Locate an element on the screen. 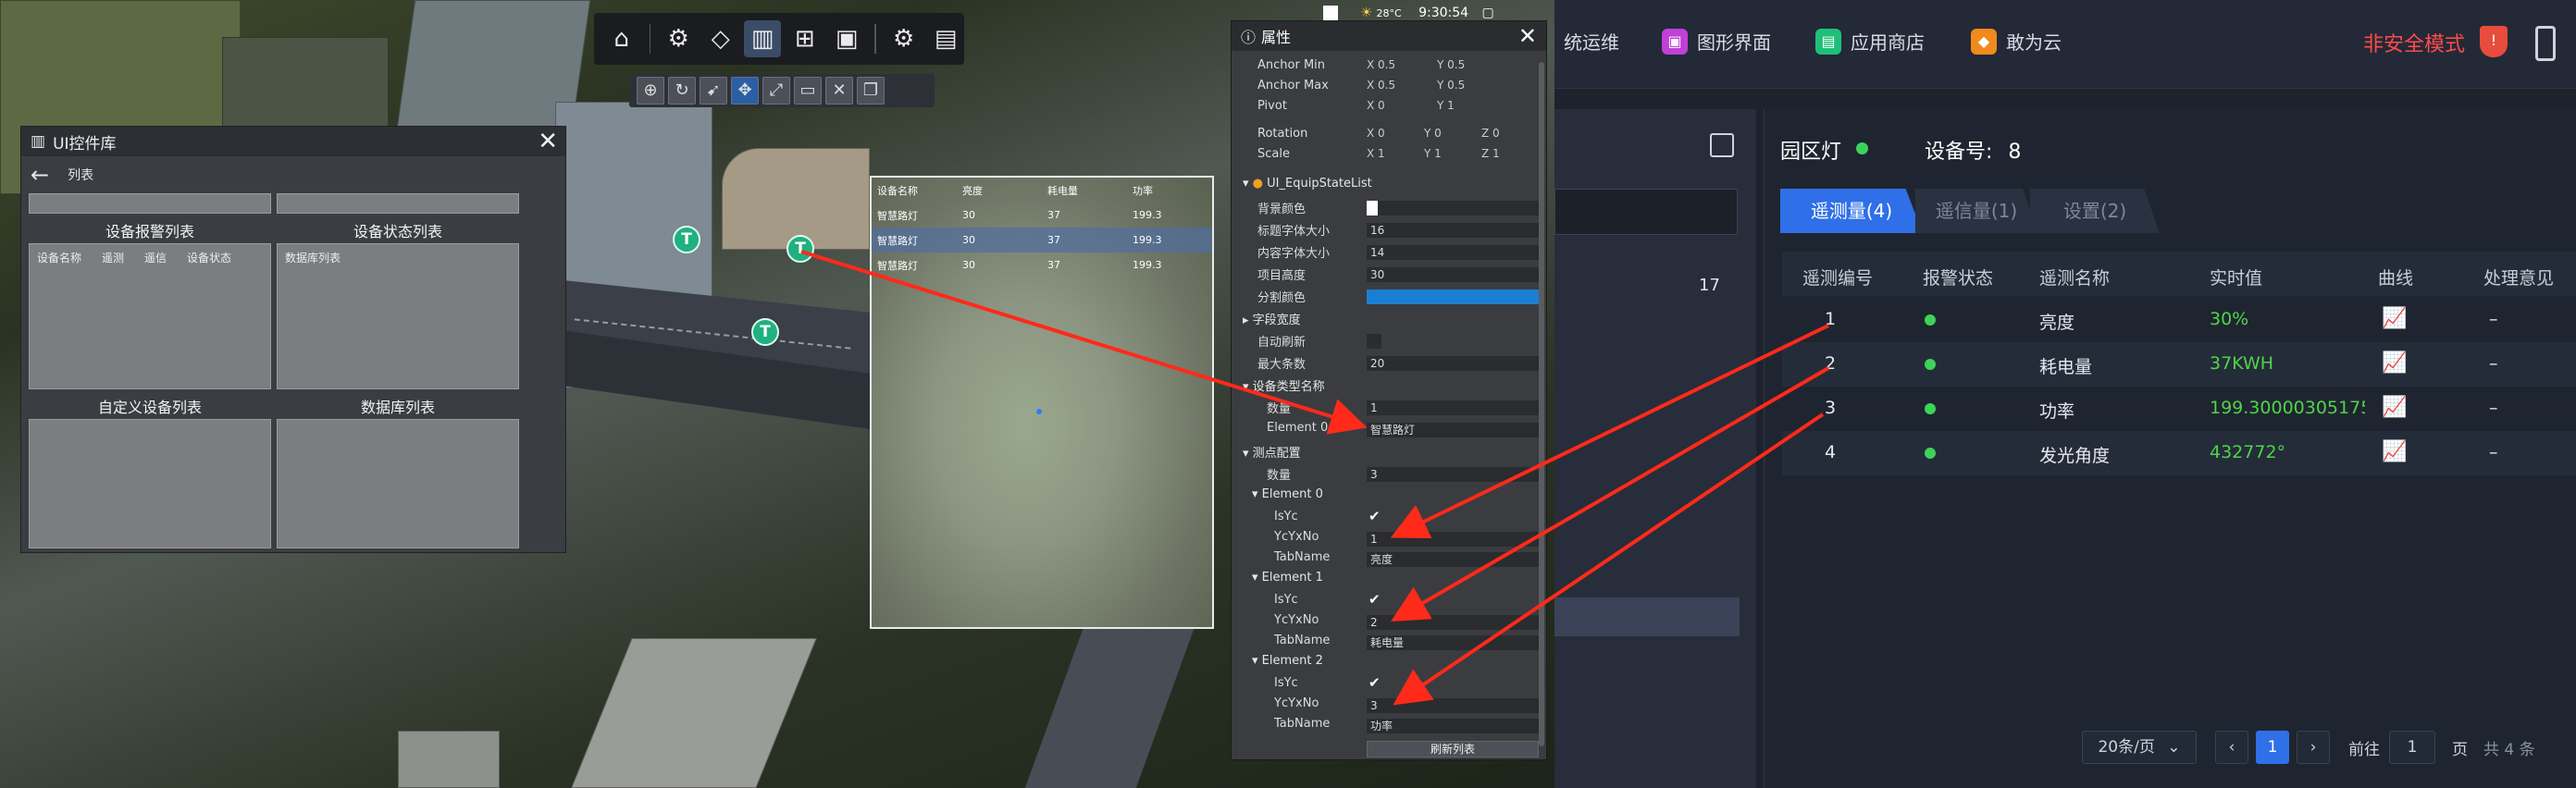 The image size is (2576, 788). tabname-field: 耗电量 is located at coordinates (1453, 642).